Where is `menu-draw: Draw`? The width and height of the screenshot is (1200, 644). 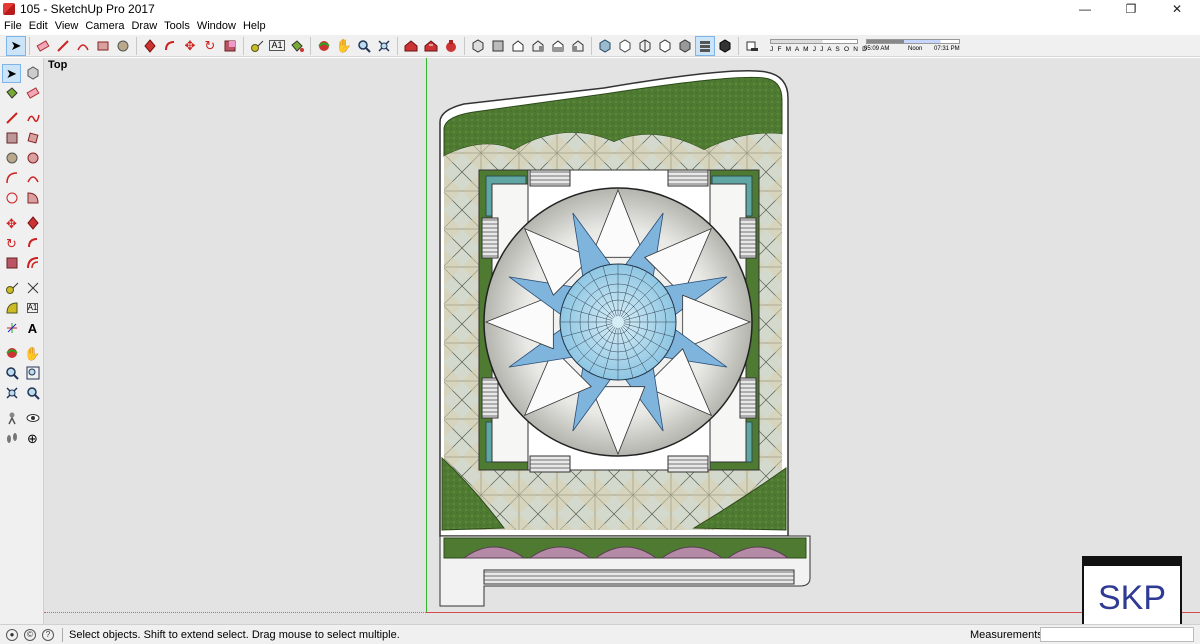 menu-draw: Draw is located at coordinates (143, 26).